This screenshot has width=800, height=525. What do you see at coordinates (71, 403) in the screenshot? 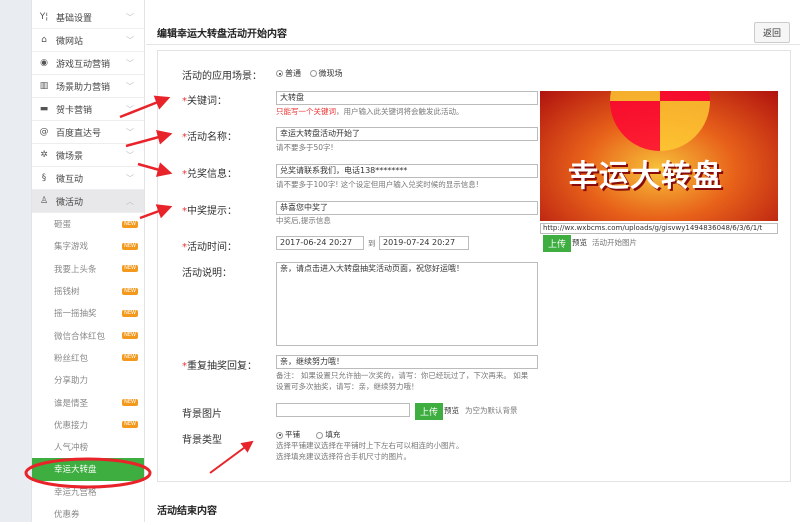
I see `subitem-label: 谁是情圣` at bounding box center [71, 403].